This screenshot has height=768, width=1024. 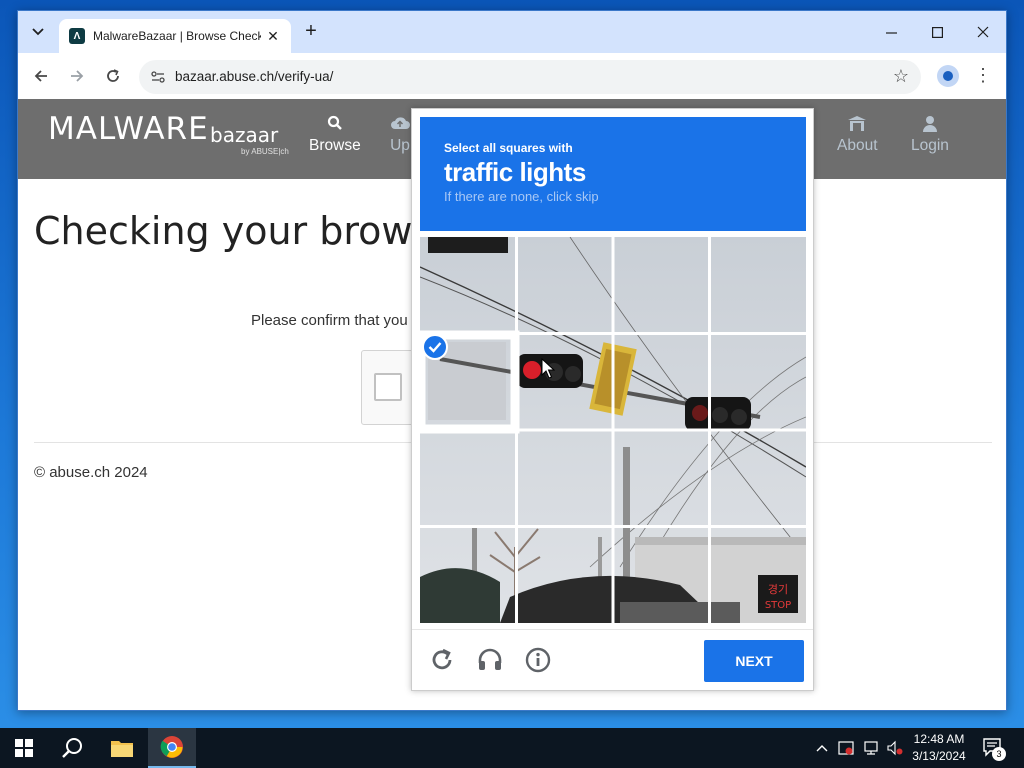 I want to click on site-logo: MALWARE, so click(x=128, y=129).